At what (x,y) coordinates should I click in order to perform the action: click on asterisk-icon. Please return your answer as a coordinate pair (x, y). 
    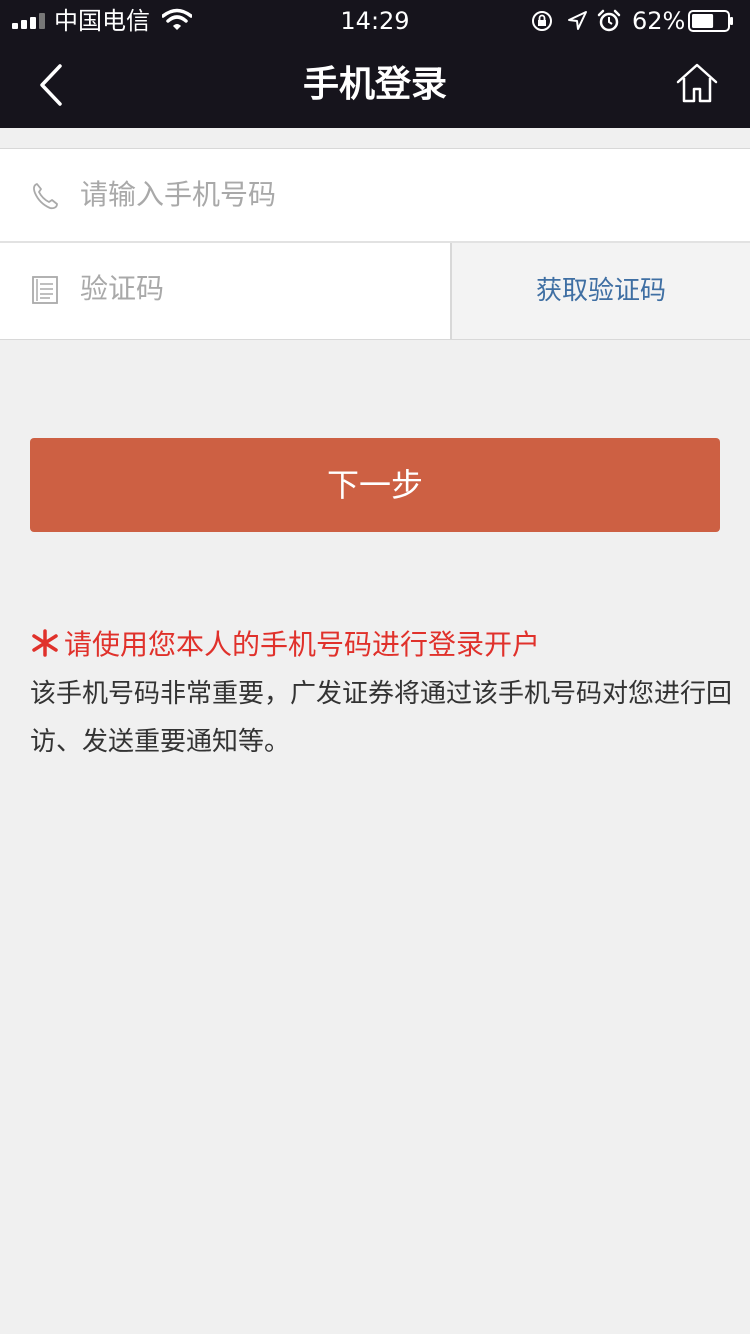
    Looking at the image, I should click on (45, 643).